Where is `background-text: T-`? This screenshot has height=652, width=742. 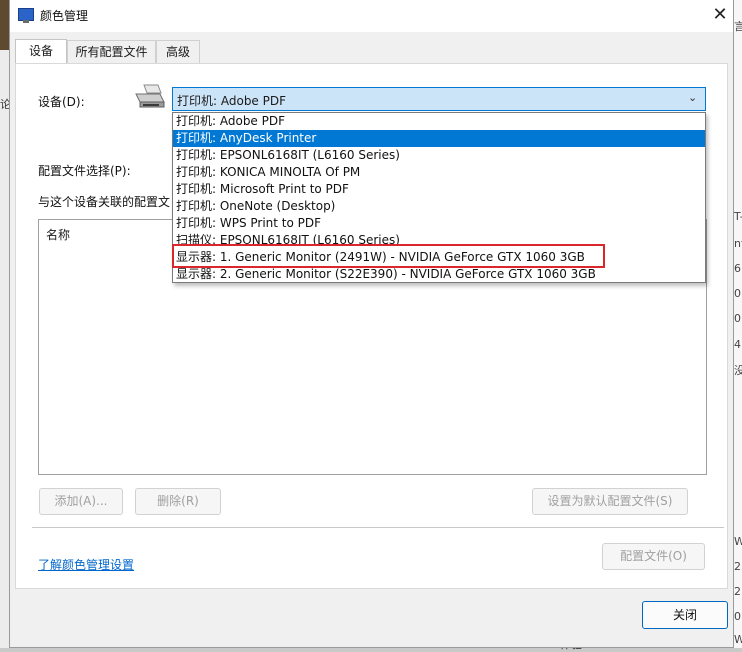 background-text: T- is located at coordinates (738, 216).